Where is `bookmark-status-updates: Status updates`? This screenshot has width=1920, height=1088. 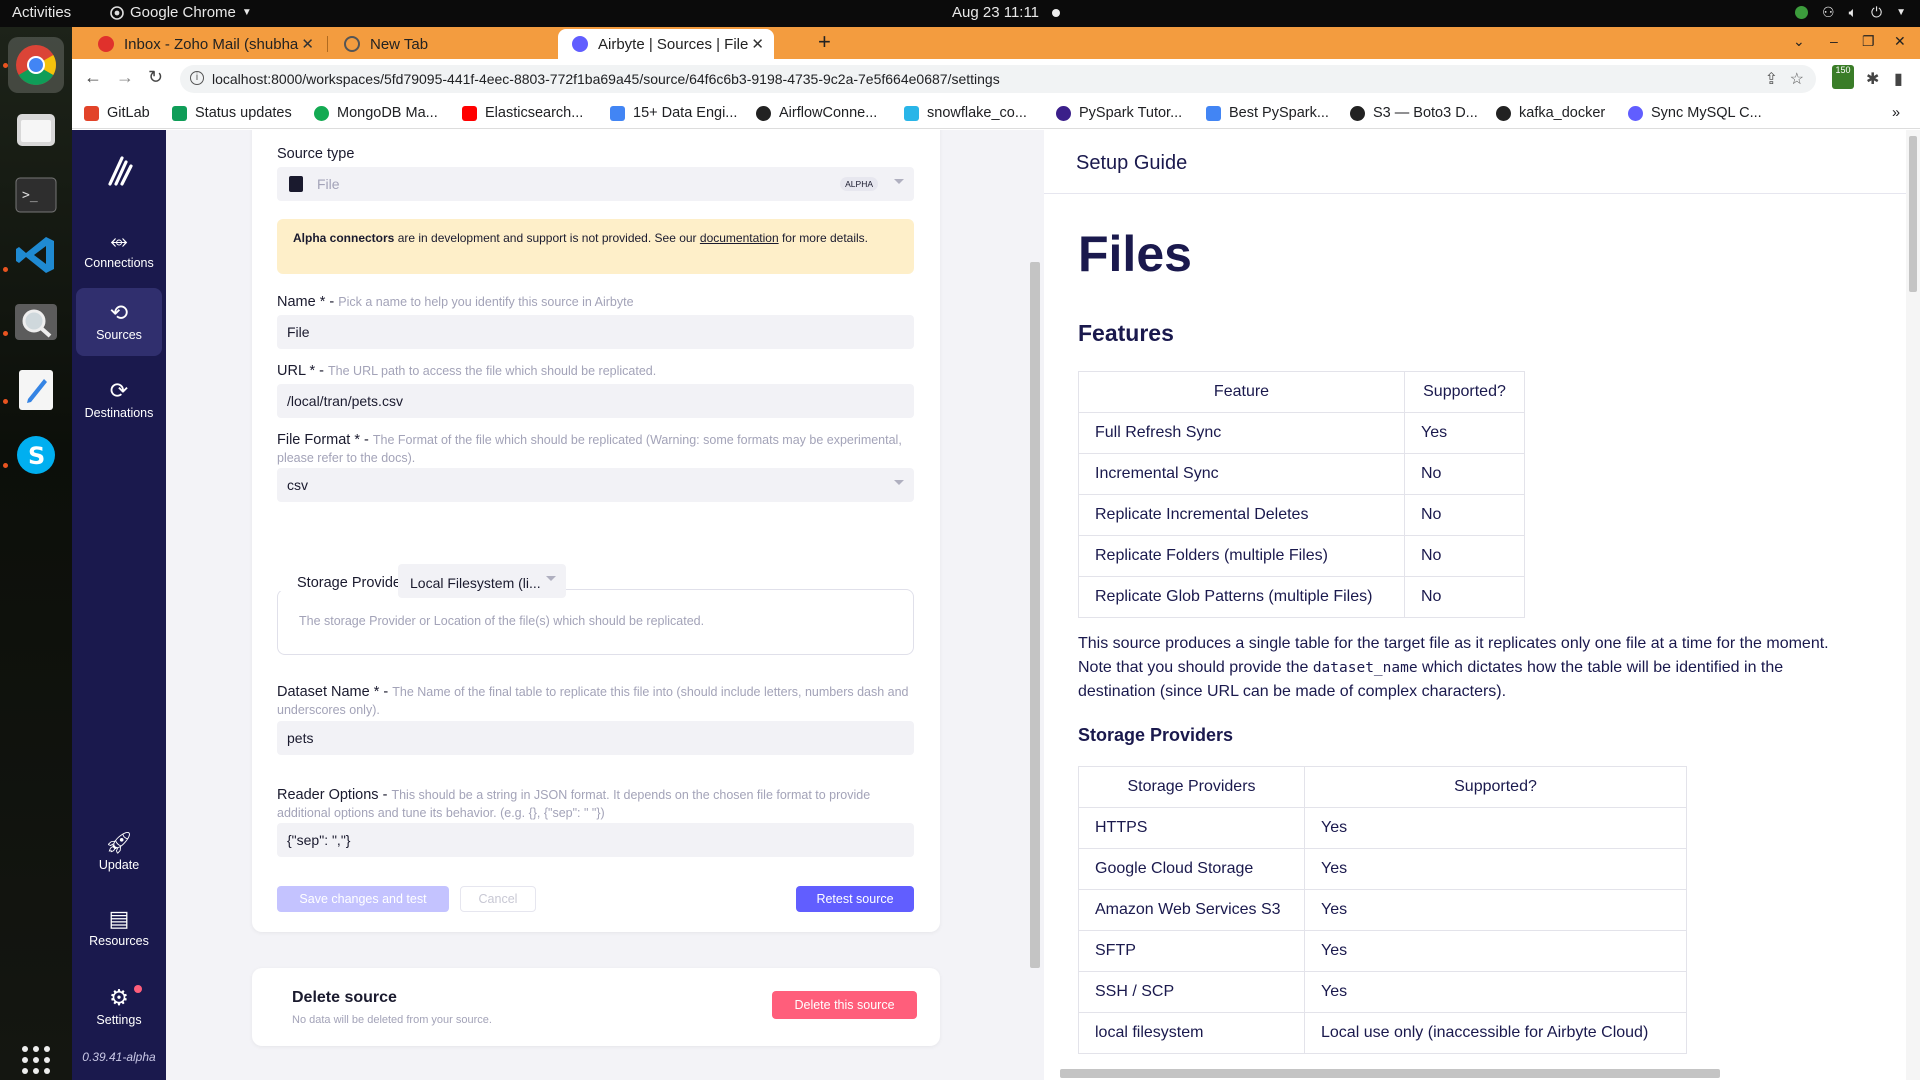
bookmark-status-updates: Status updates is located at coordinates (232, 113).